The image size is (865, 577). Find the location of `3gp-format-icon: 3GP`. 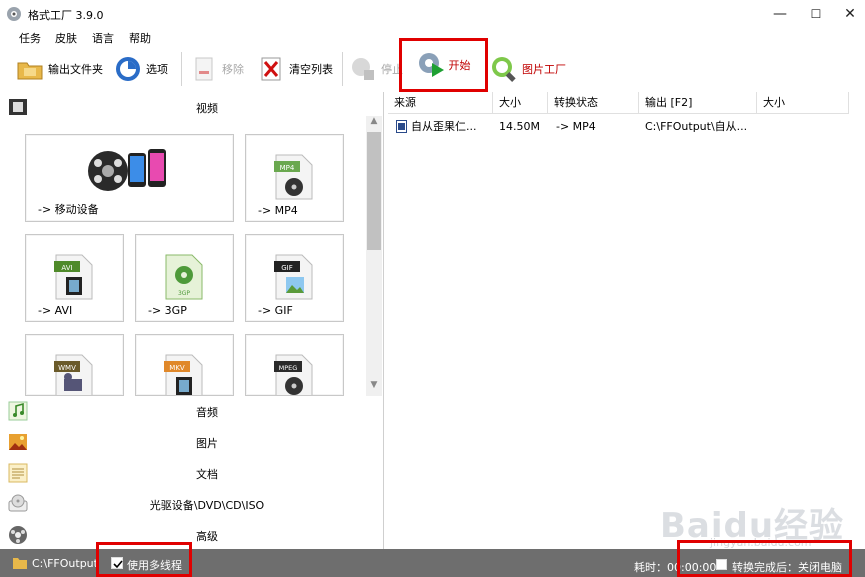

3gp-format-icon: 3GP is located at coordinates (184, 277).